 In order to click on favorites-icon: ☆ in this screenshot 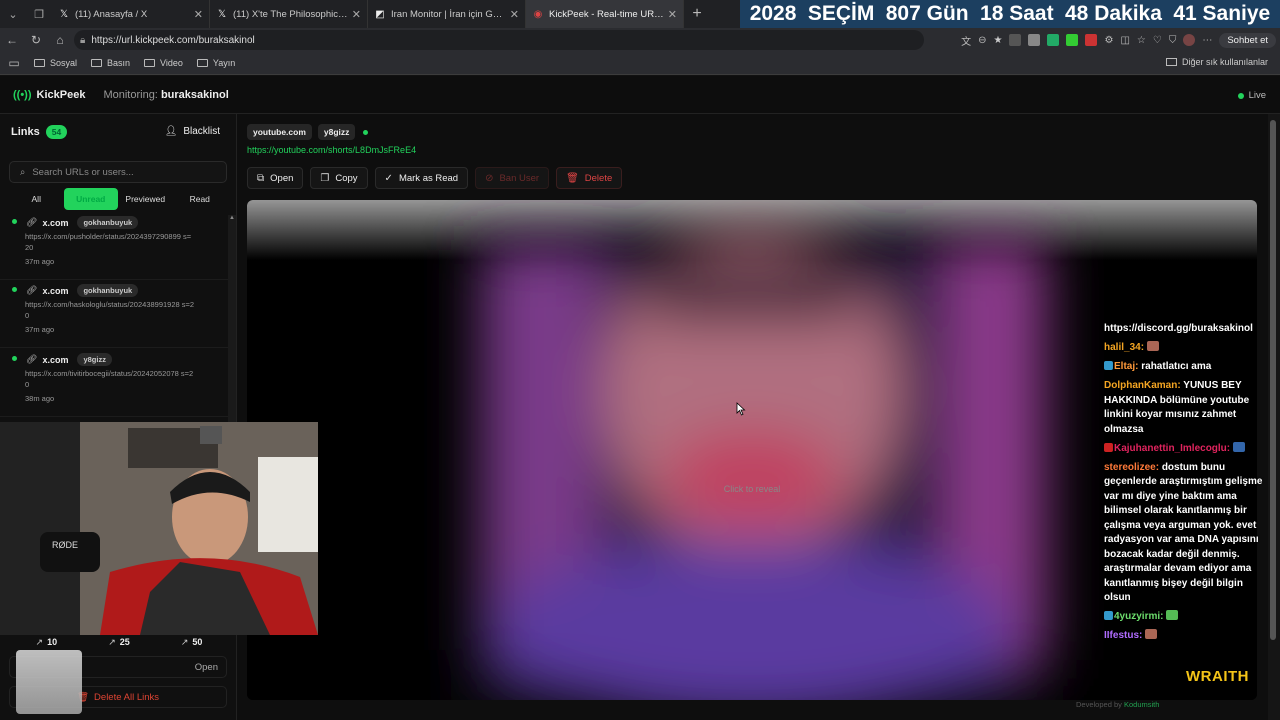, I will do `click(1141, 40)`.